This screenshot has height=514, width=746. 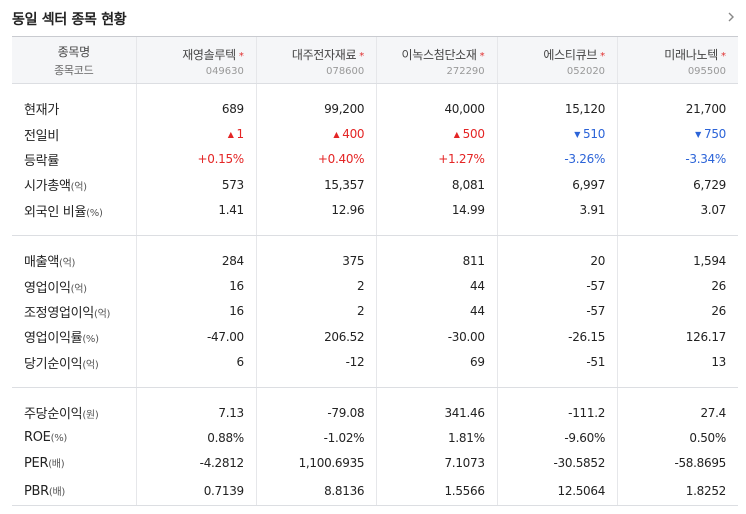 What do you see at coordinates (677, 185) in the screenshot?
I see `value-cell: 6,729` at bounding box center [677, 185].